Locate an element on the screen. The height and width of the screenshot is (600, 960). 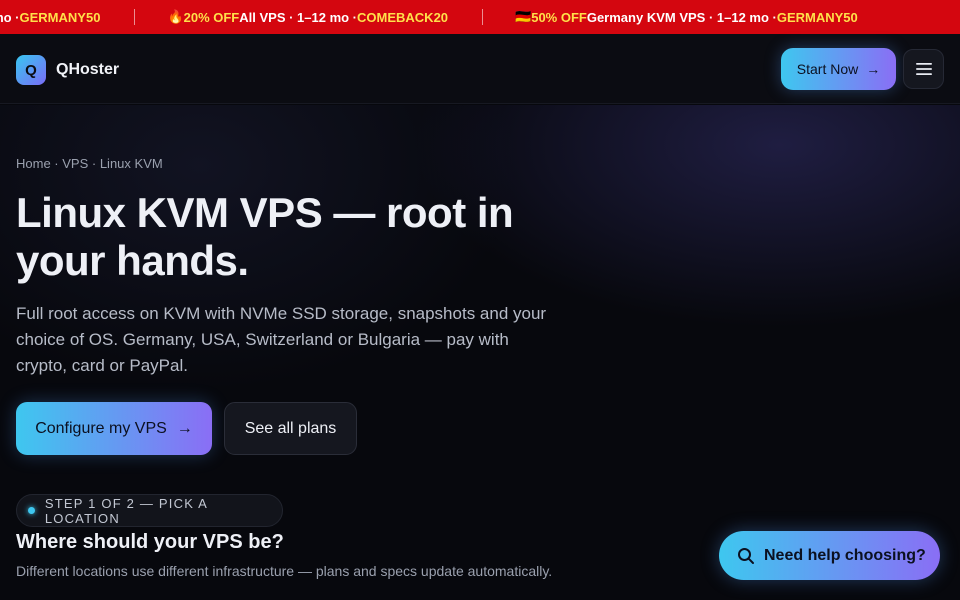
step-label: STEP 1 OF 2 — PICK A LOCATION is located at coordinates (126, 510).